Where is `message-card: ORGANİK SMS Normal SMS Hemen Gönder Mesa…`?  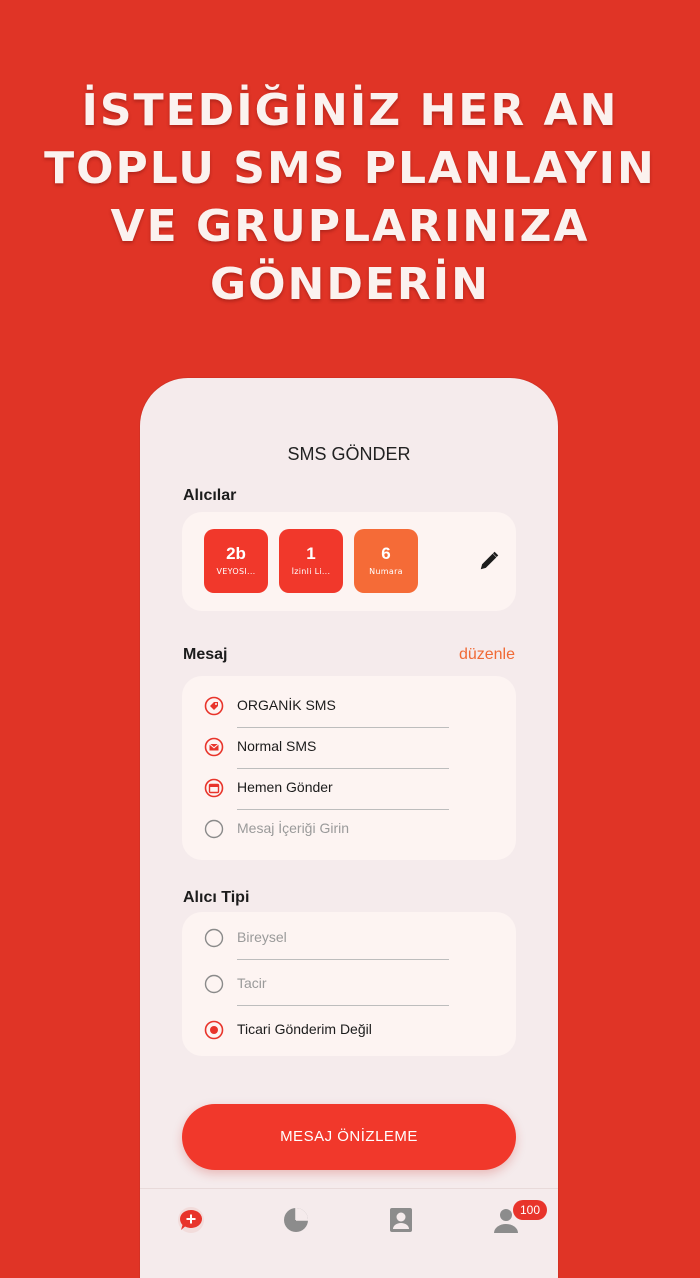
message-card: ORGANİK SMS Normal SMS Hemen Gönder Mesa… is located at coordinates (349, 768).